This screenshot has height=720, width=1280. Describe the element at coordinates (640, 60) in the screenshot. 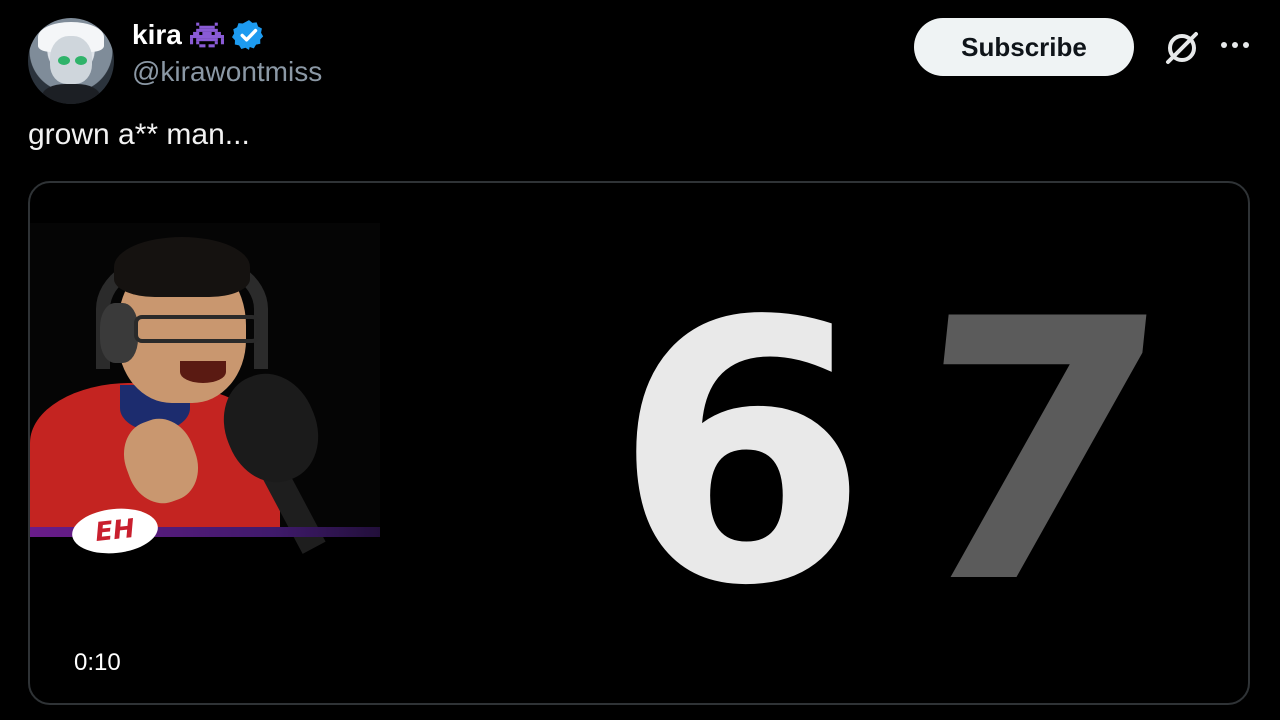

I see `tweet-header: kira @kirawontmiss Subscribe` at that location.